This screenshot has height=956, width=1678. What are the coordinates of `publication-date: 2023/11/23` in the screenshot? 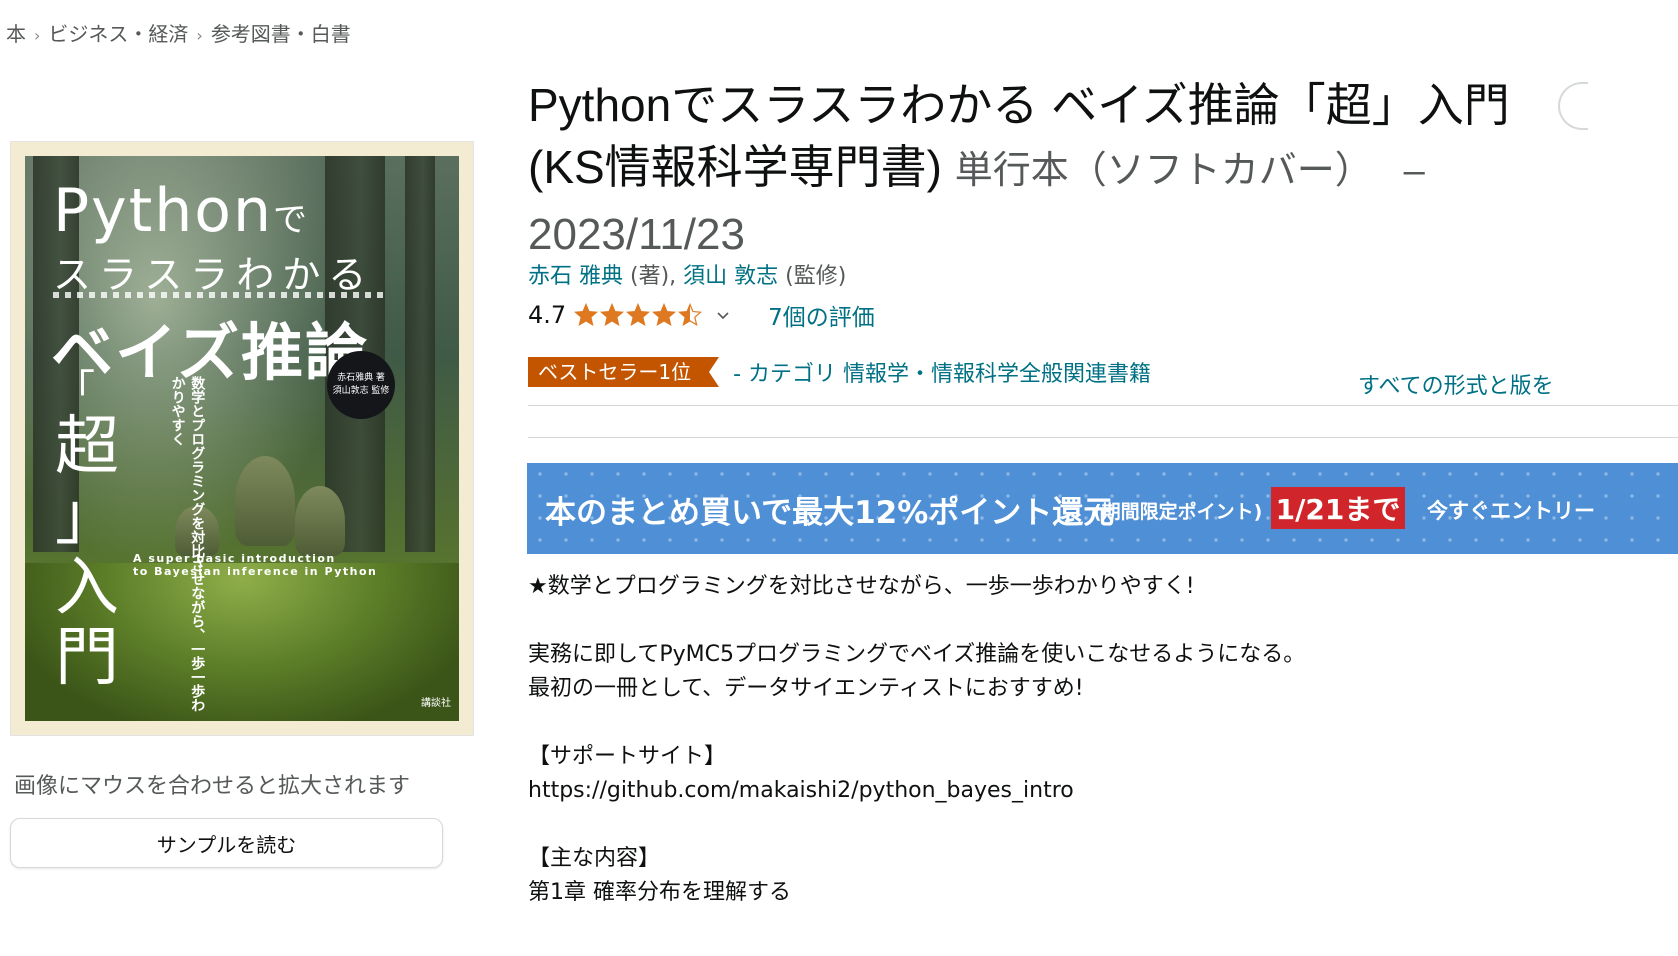 It's located at (636, 234).